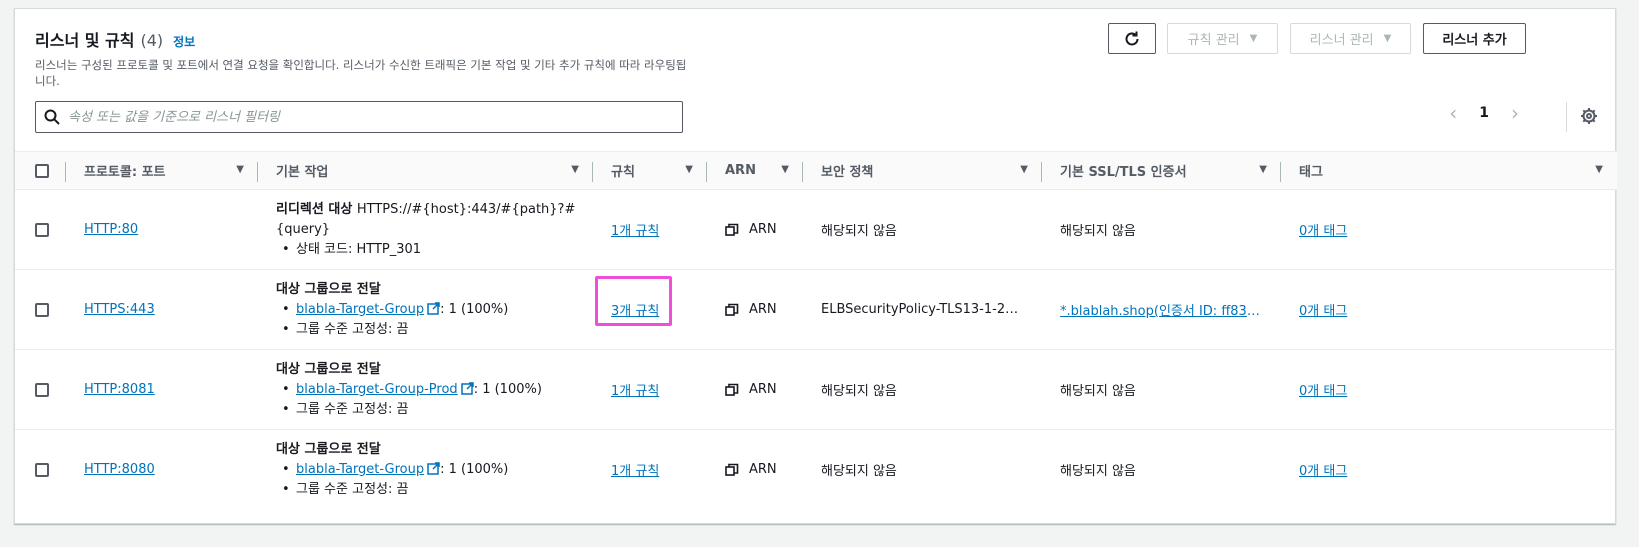 The width and height of the screenshot is (1639, 547). What do you see at coordinates (1253, 38) in the screenshot?
I see `caret-down-icon: ▼` at bounding box center [1253, 38].